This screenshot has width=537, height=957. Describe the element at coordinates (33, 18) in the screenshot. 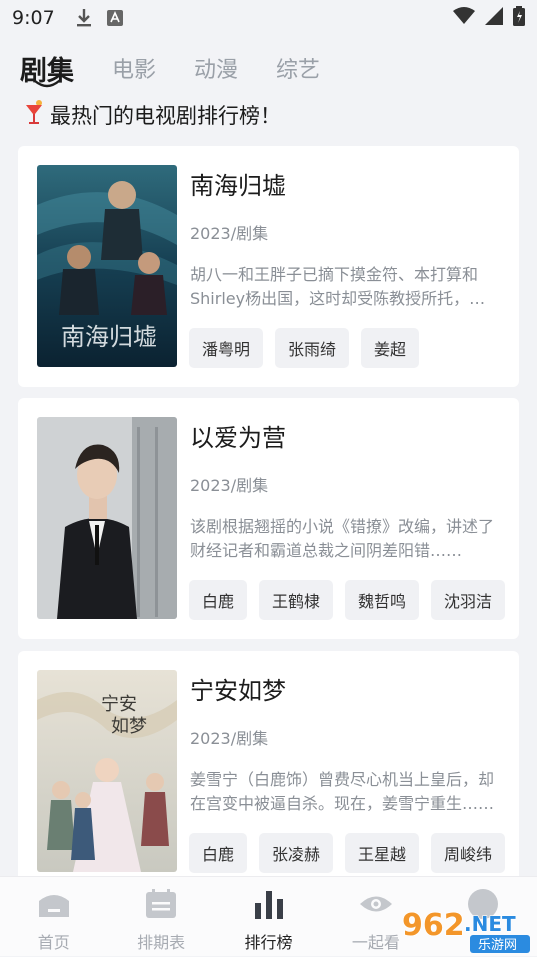

I see `status-time: 9:07` at that location.